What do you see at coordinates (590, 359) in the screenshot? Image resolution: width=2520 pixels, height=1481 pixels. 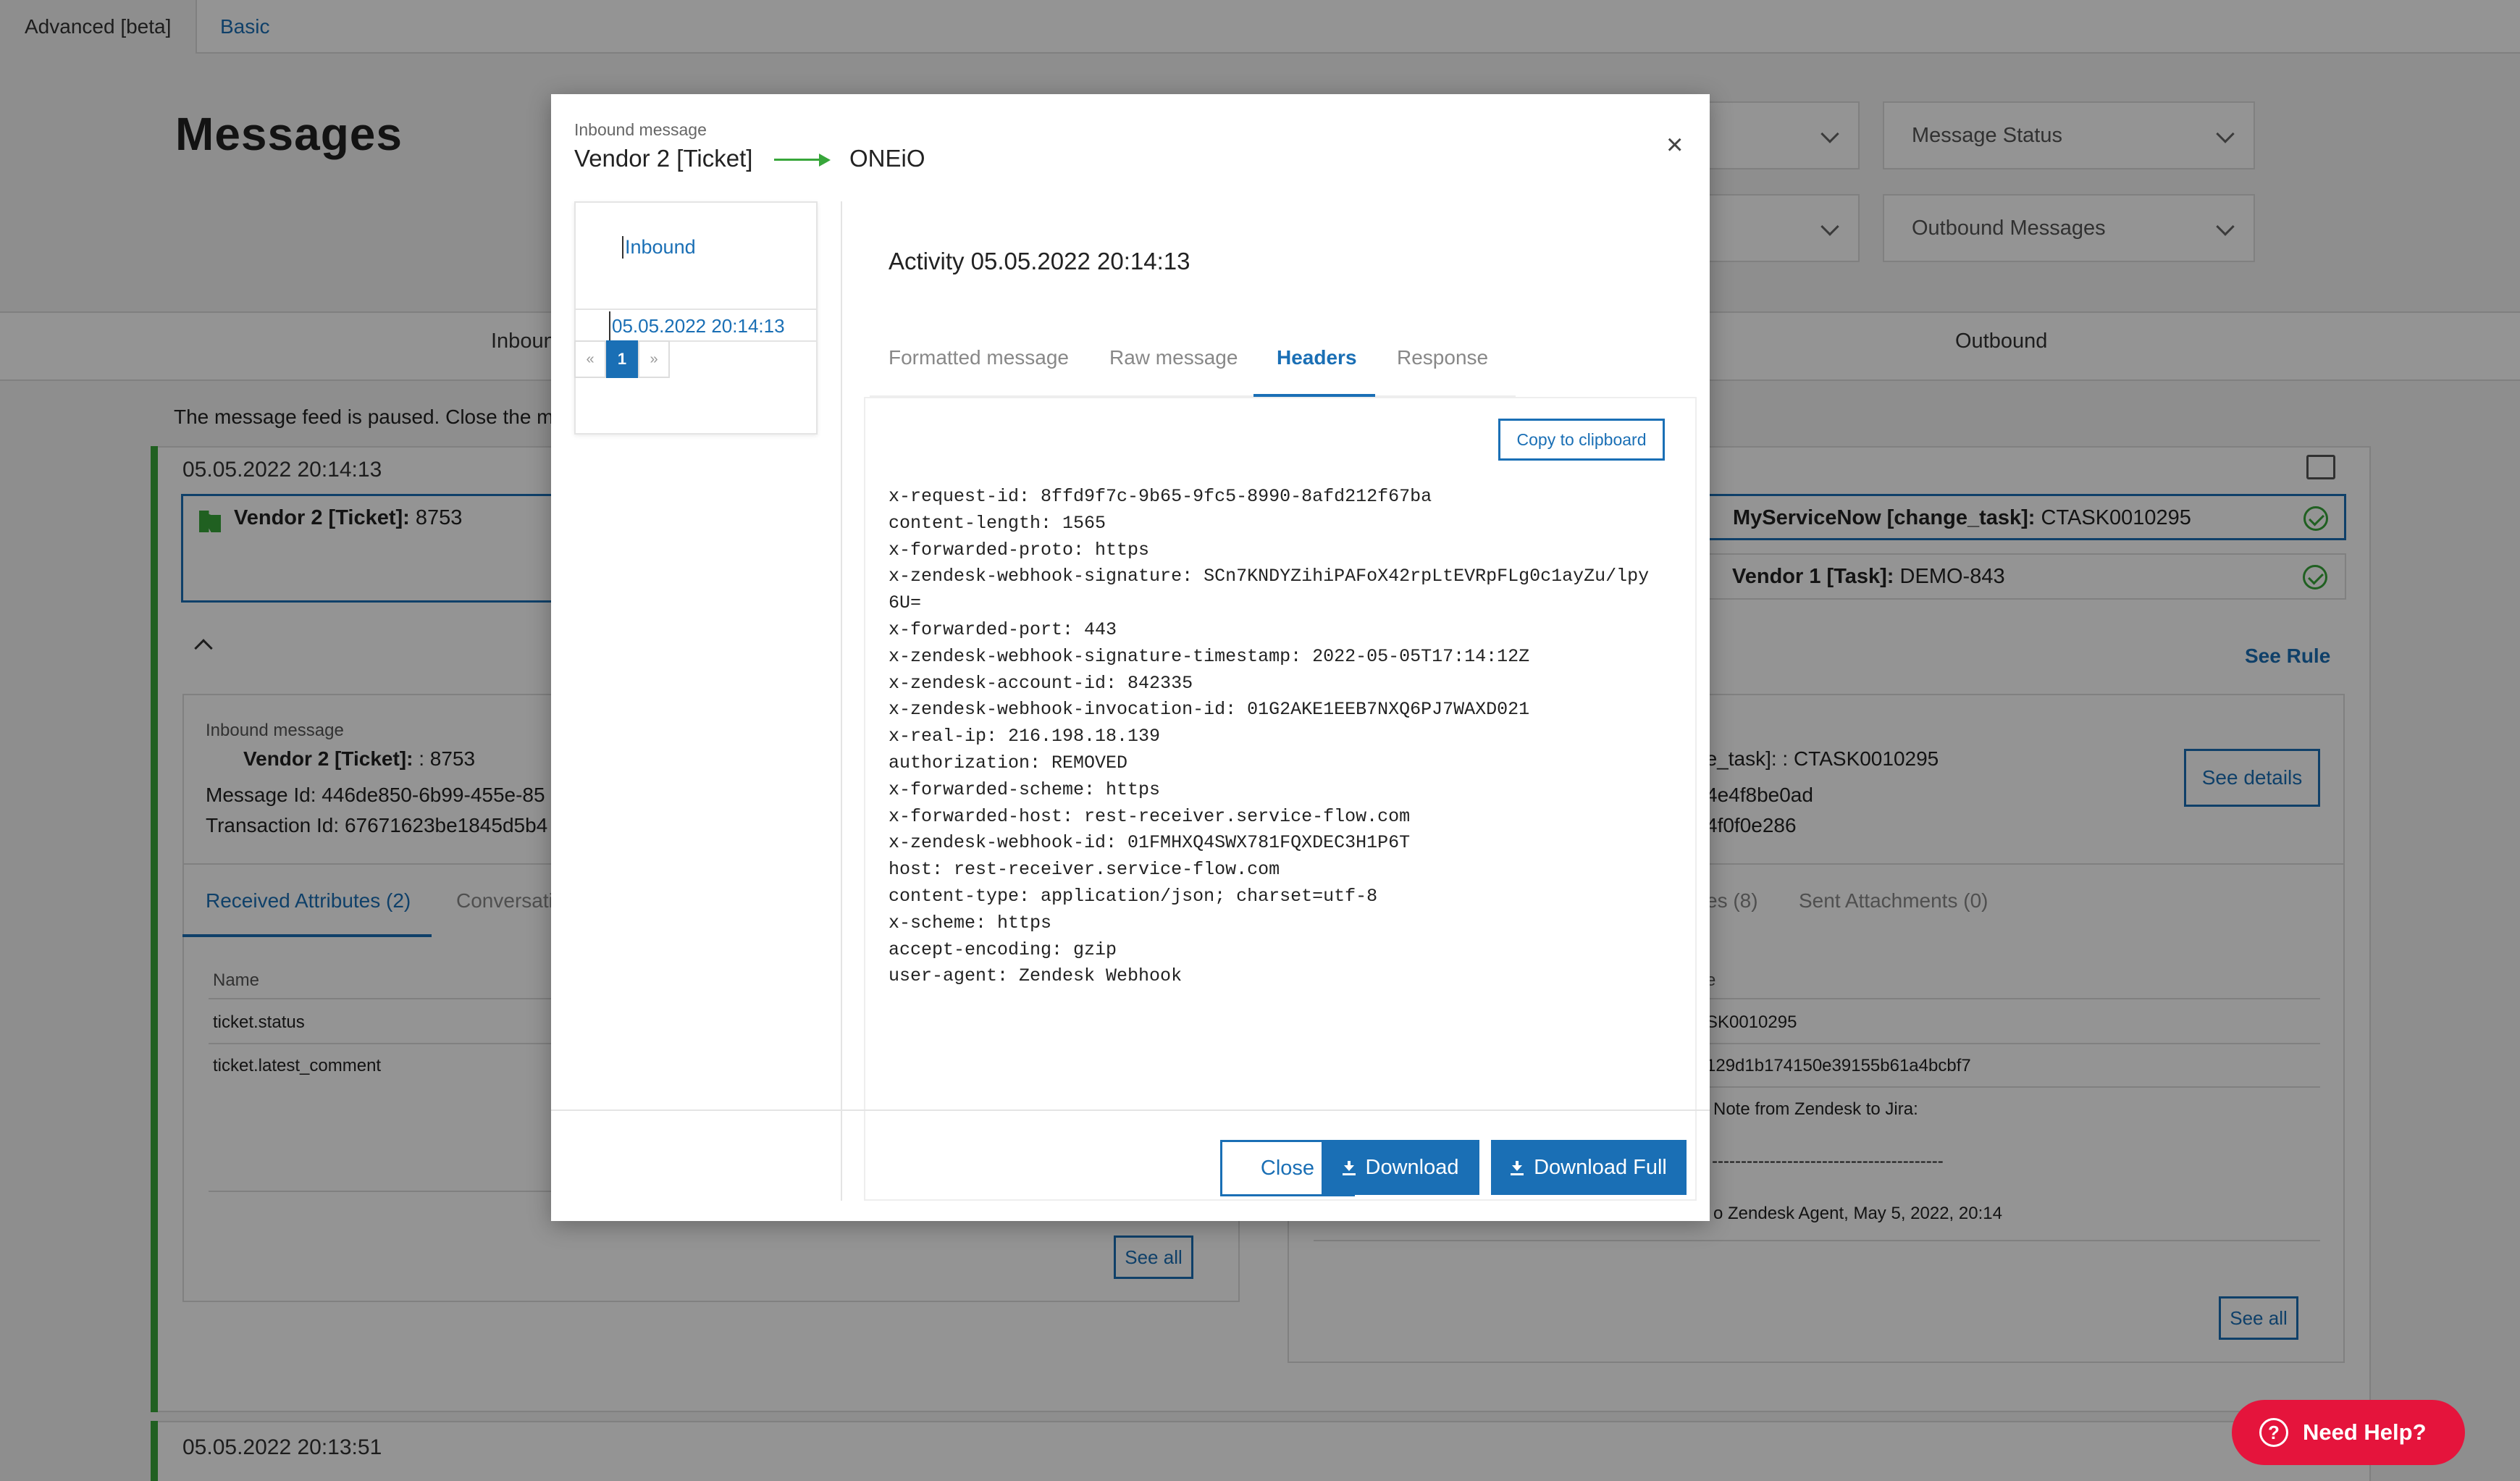 I see `pager-prev: «` at bounding box center [590, 359].